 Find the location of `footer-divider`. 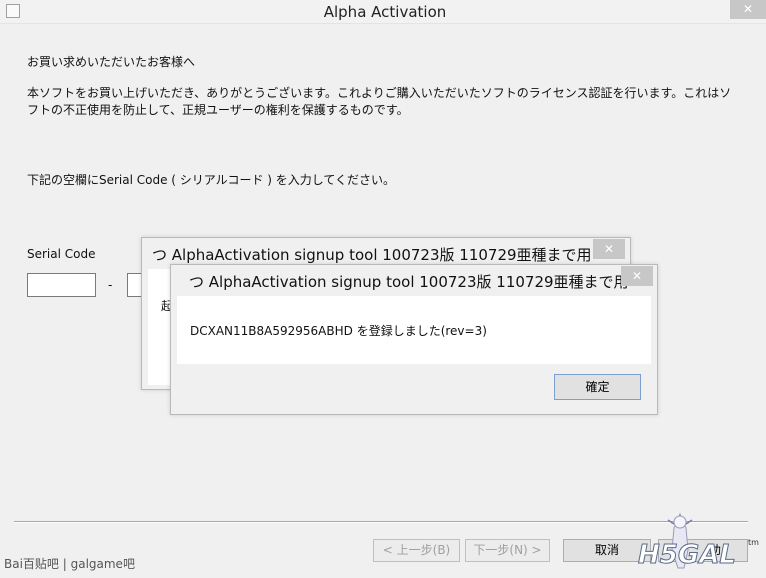

footer-divider is located at coordinates (381, 522).